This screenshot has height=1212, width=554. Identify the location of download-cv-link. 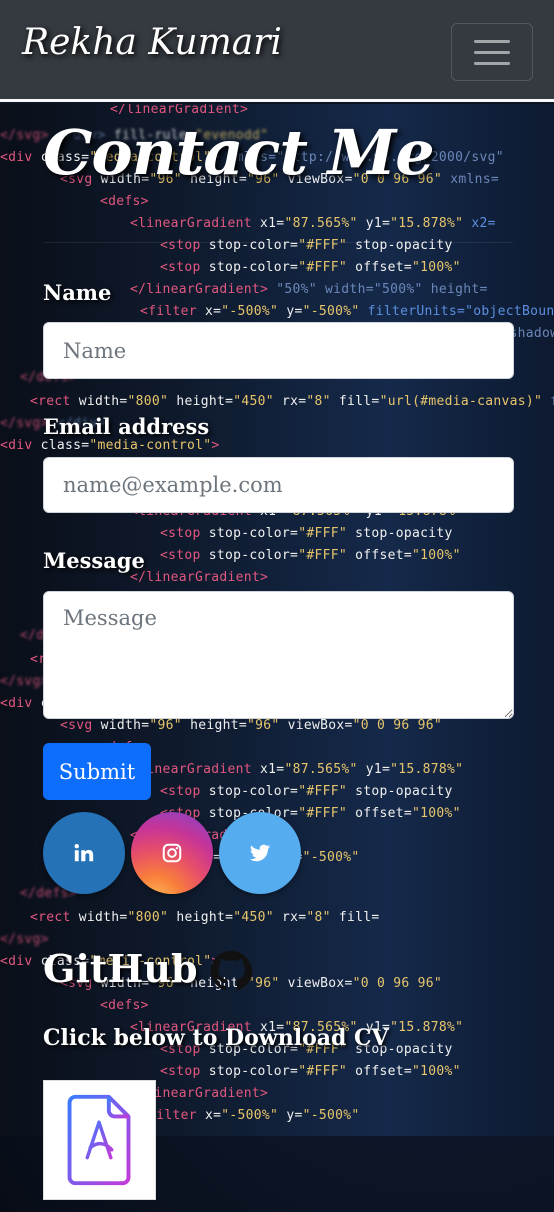
(99, 1140).